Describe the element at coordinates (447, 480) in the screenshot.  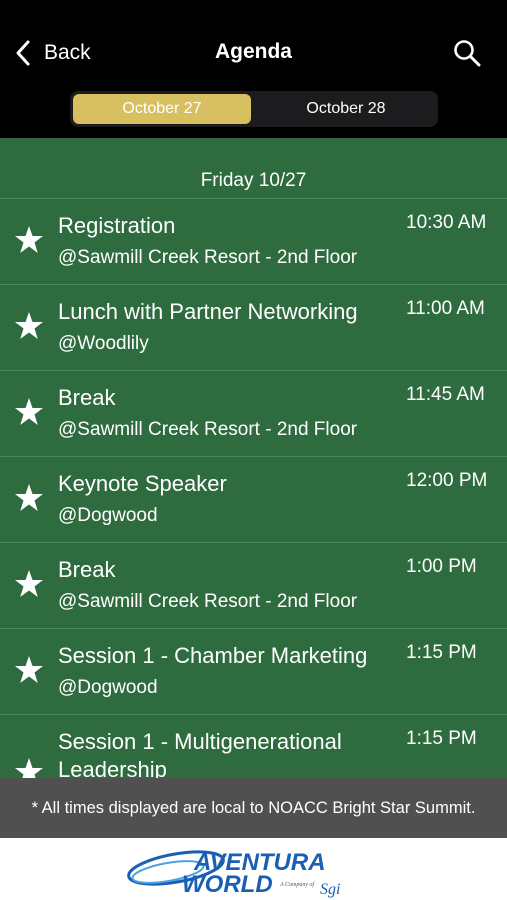
I see `session-time: 12:00 PM` at that location.